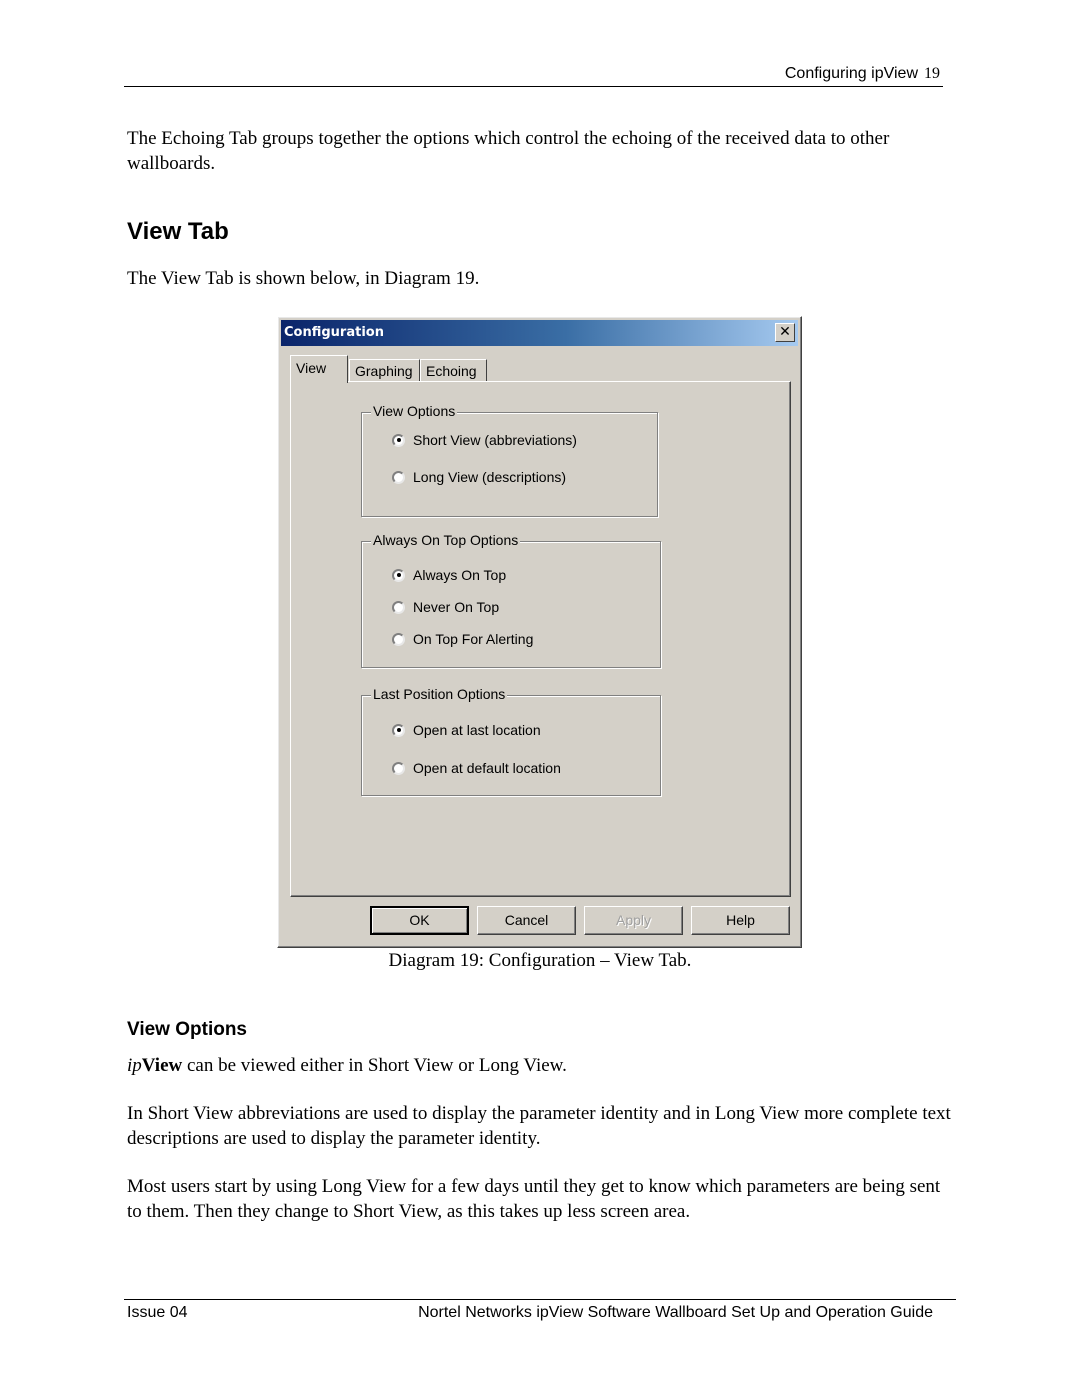 The width and height of the screenshot is (1080, 1397). I want to click on running-header: Configuring ipView 19, so click(862, 74).